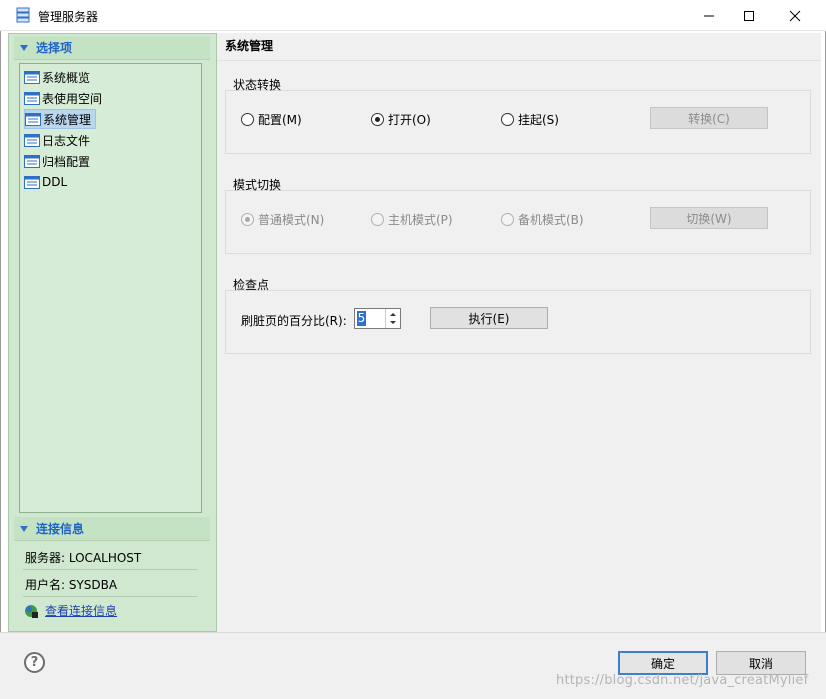 The height and width of the screenshot is (699, 826). I want to click on nav-item-label: 日志文件, so click(66, 140).